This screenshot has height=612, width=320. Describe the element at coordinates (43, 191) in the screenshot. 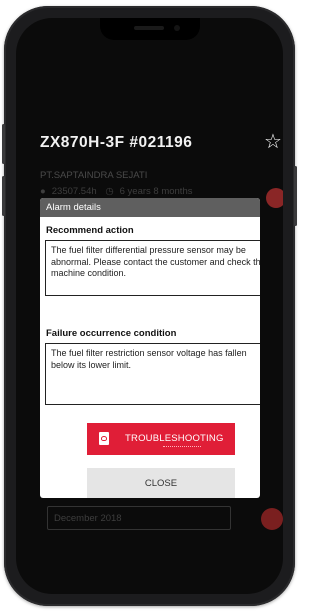

I see `hours-icon: ●` at that location.